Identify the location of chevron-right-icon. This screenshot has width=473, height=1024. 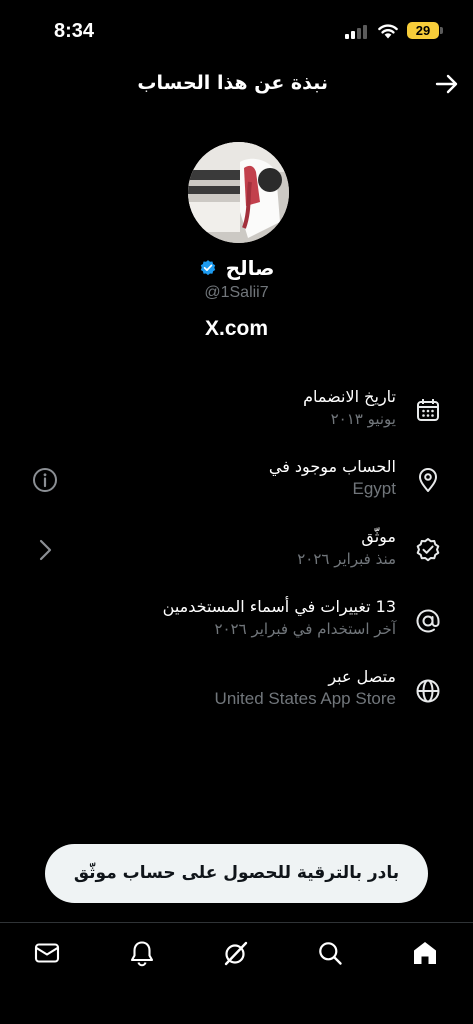
(45, 550).